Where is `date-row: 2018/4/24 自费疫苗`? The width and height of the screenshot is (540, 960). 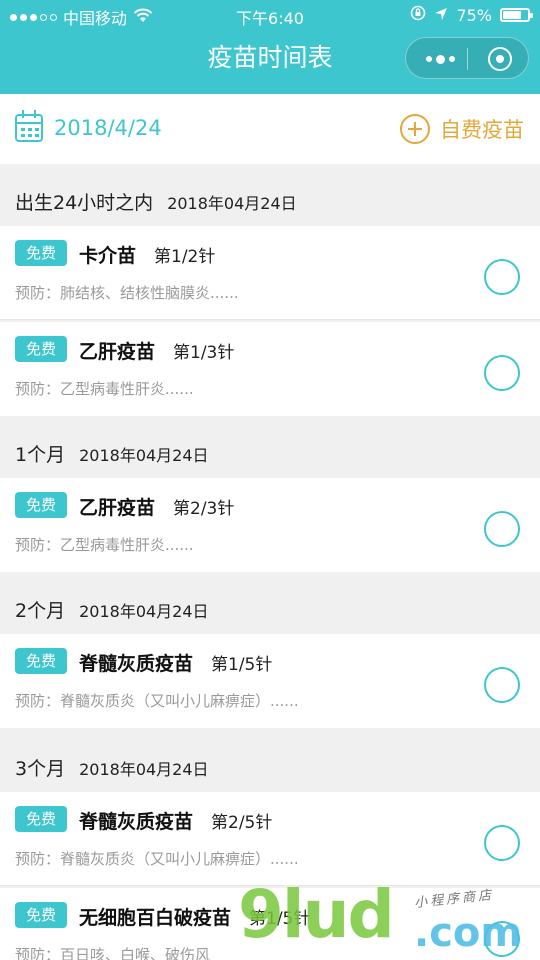 date-row: 2018/4/24 自费疫苗 is located at coordinates (270, 129).